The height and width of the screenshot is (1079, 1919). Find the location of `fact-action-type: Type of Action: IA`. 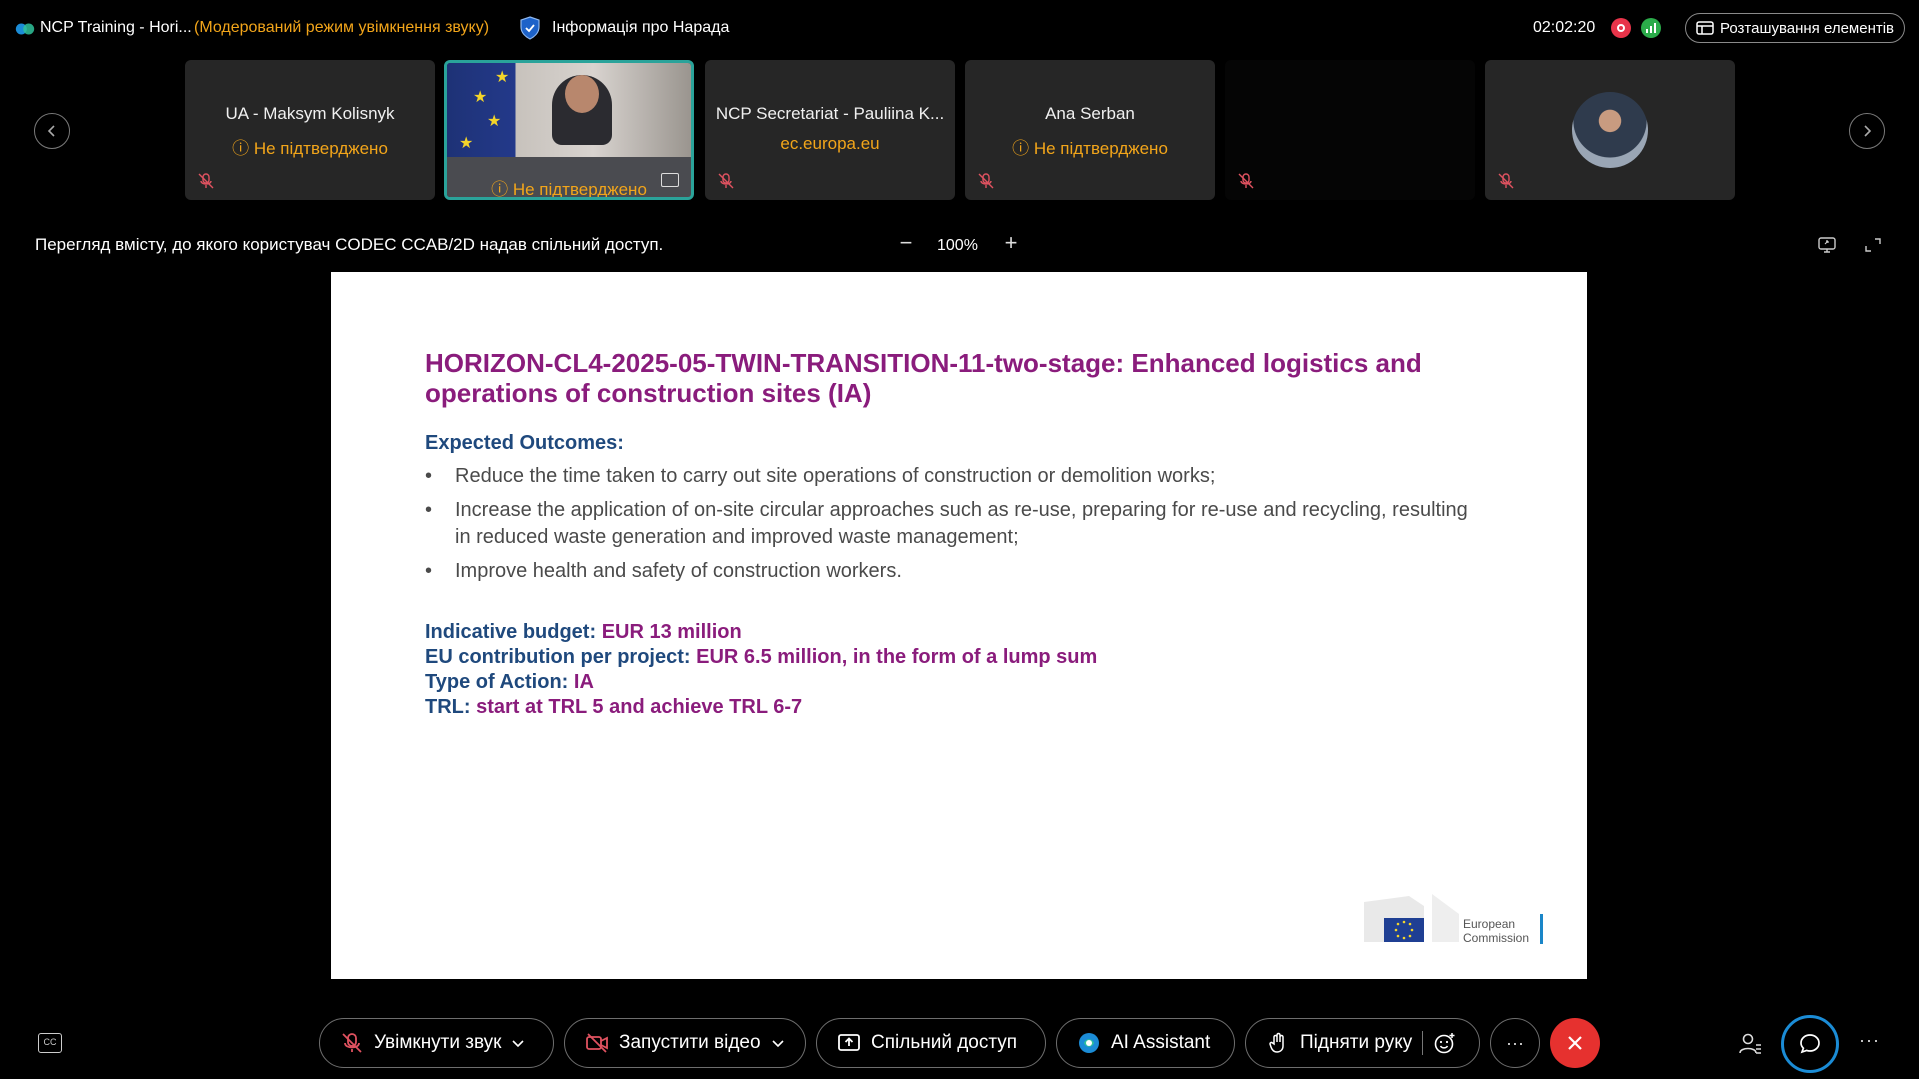

fact-action-type: Type of Action: IA is located at coordinates (509, 682).